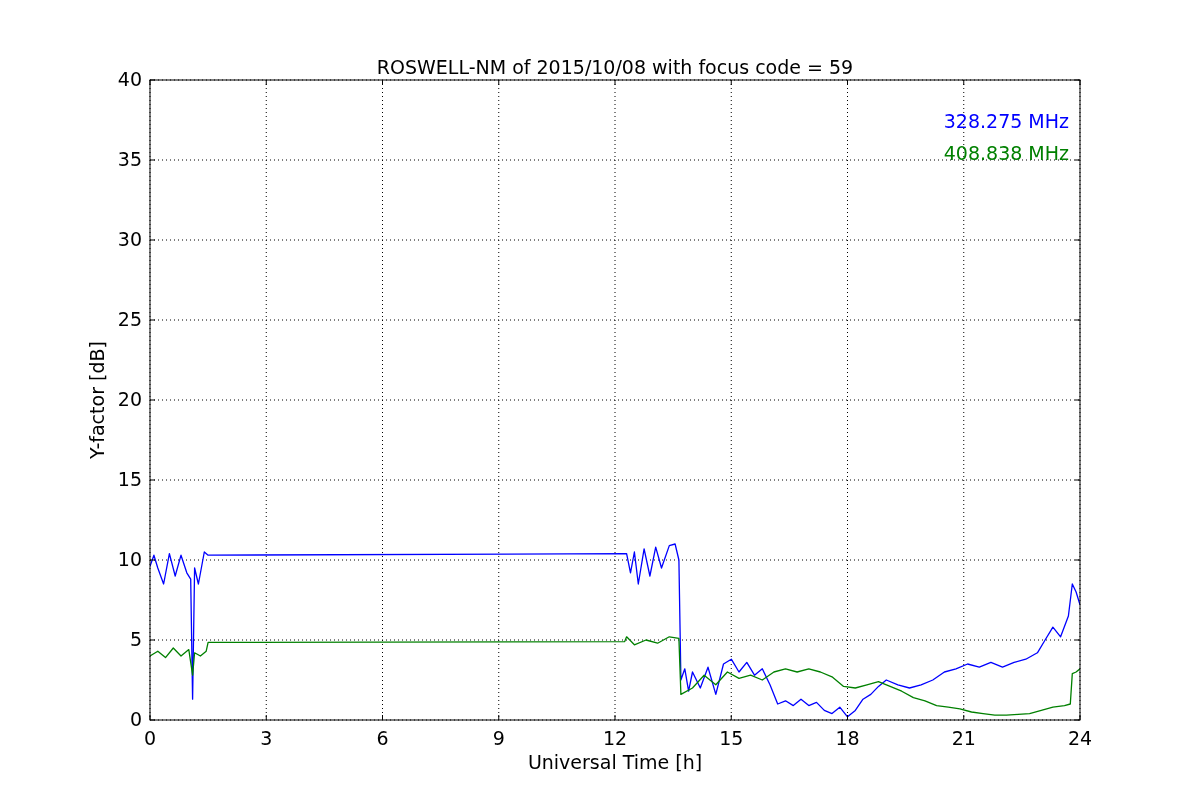 The image size is (1200, 800). Describe the element at coordinates (1006, 121) in the screenshot. I see `legend-label: 328.275 MHz` at that location.